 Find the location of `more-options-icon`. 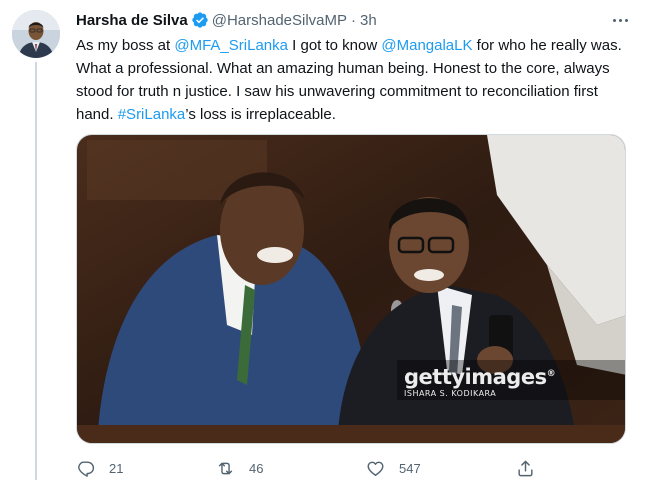

more-options-icon is located at coordinates (620, 20).